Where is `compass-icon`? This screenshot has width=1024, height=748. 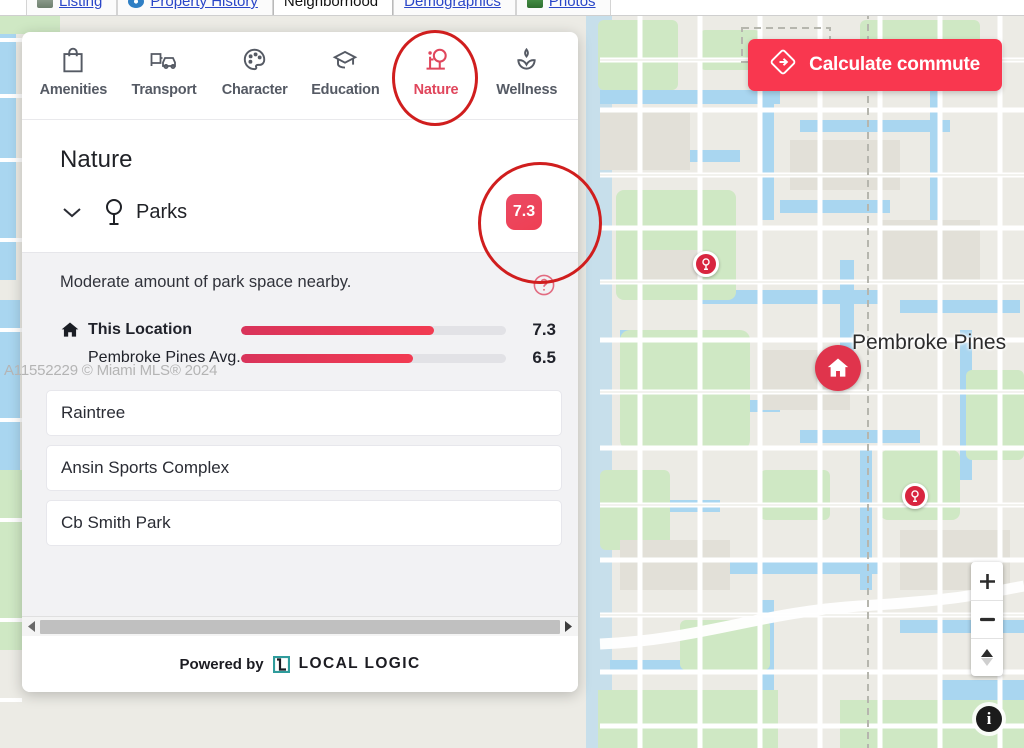
compass-icon is located at coordinates (987, 657).